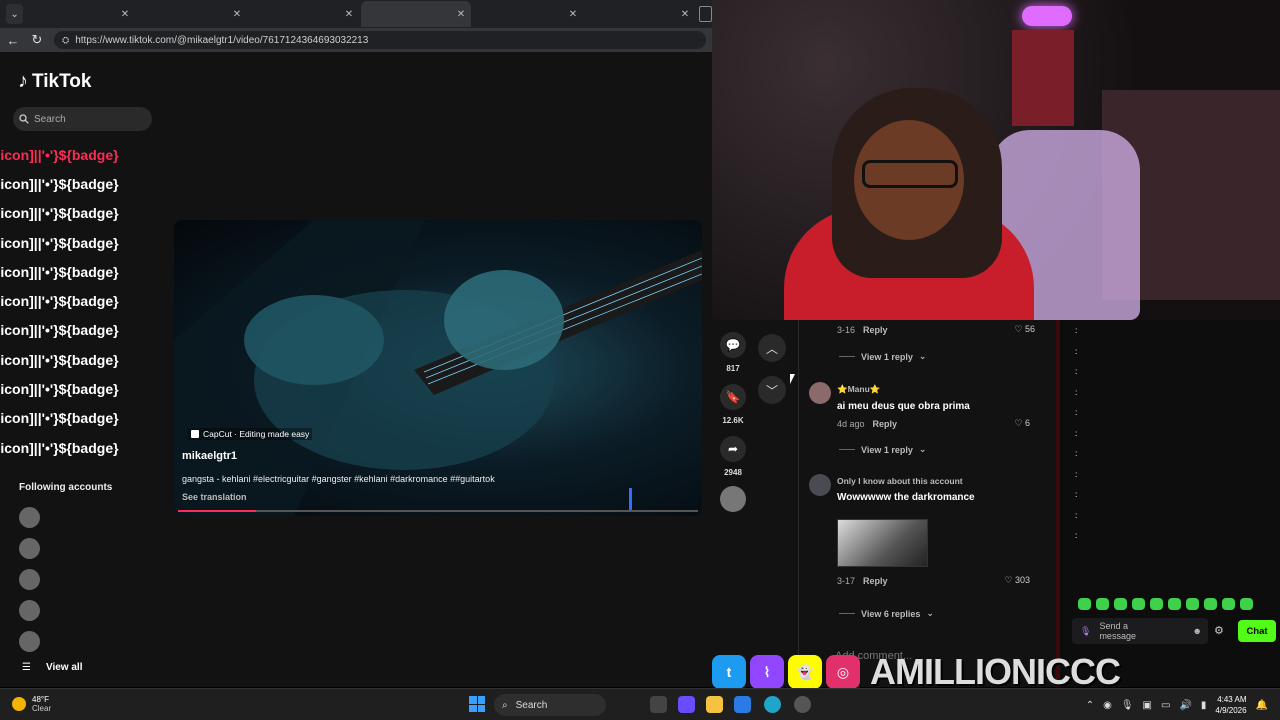 Image resolution: width=1280 pixels, height=720 pixels. Describe the element at coordinates (54, 81) in the screenshot. I see `tiktok-logo: ♪ TikTok` at that location.